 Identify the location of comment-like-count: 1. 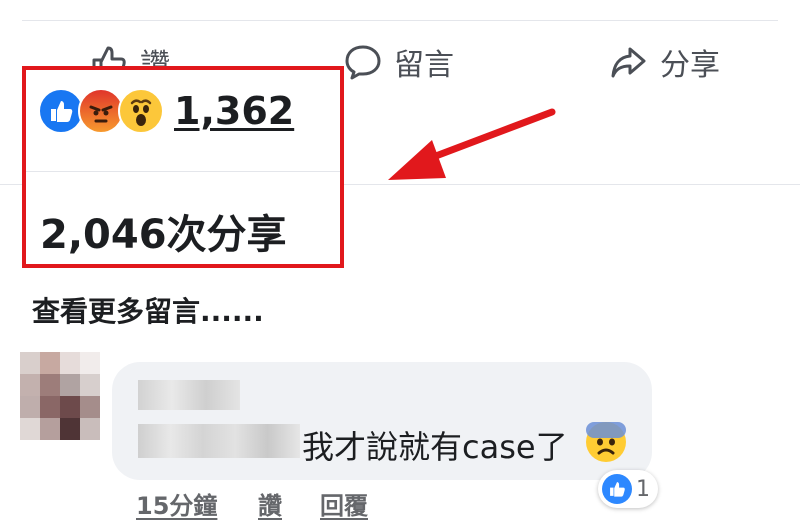
(643, 489).